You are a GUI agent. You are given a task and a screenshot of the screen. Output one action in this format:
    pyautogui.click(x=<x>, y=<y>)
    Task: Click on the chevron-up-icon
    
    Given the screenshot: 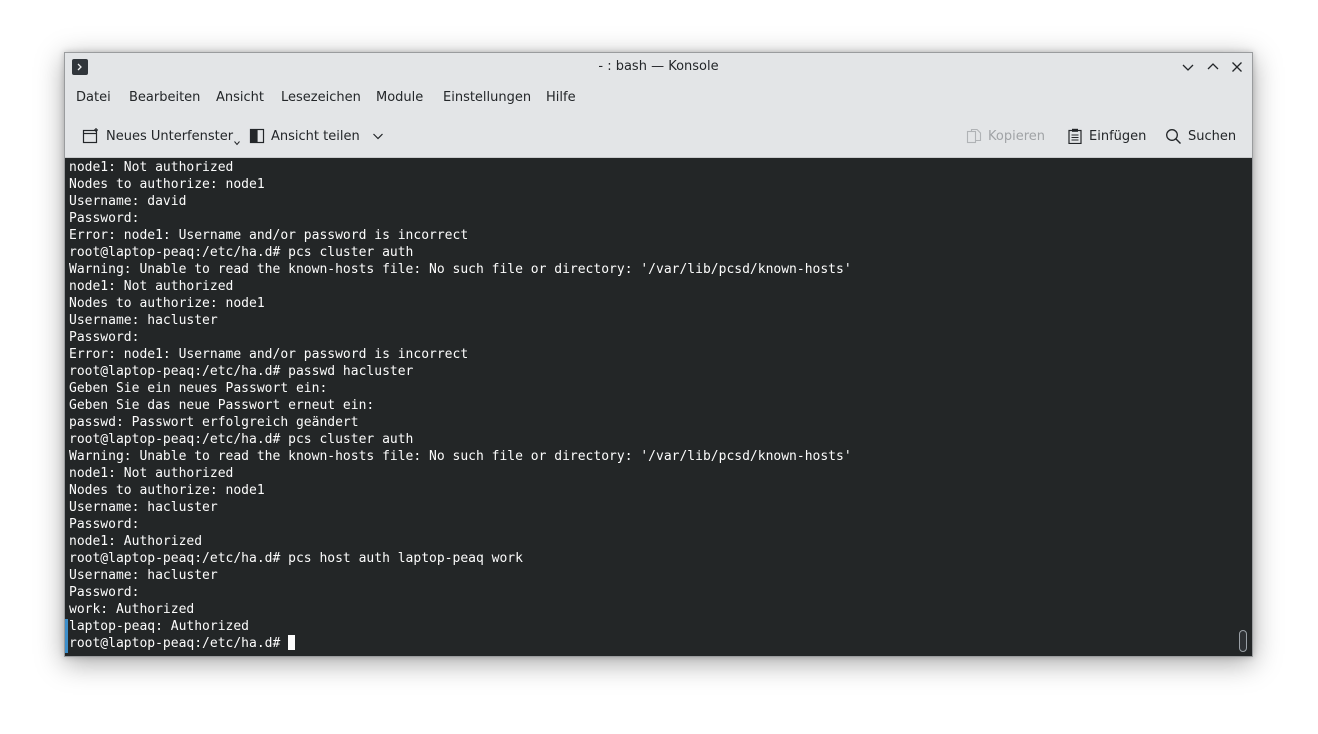 What is the action you would take?
    pyautogui.click(x=1213, y=66)
    